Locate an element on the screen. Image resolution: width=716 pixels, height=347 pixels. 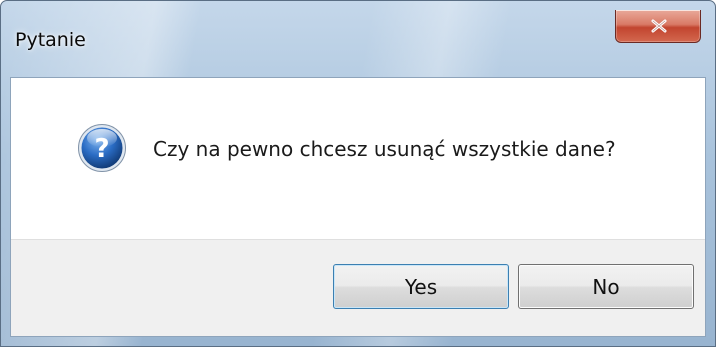
close-button is located at coordinates (658, 26).